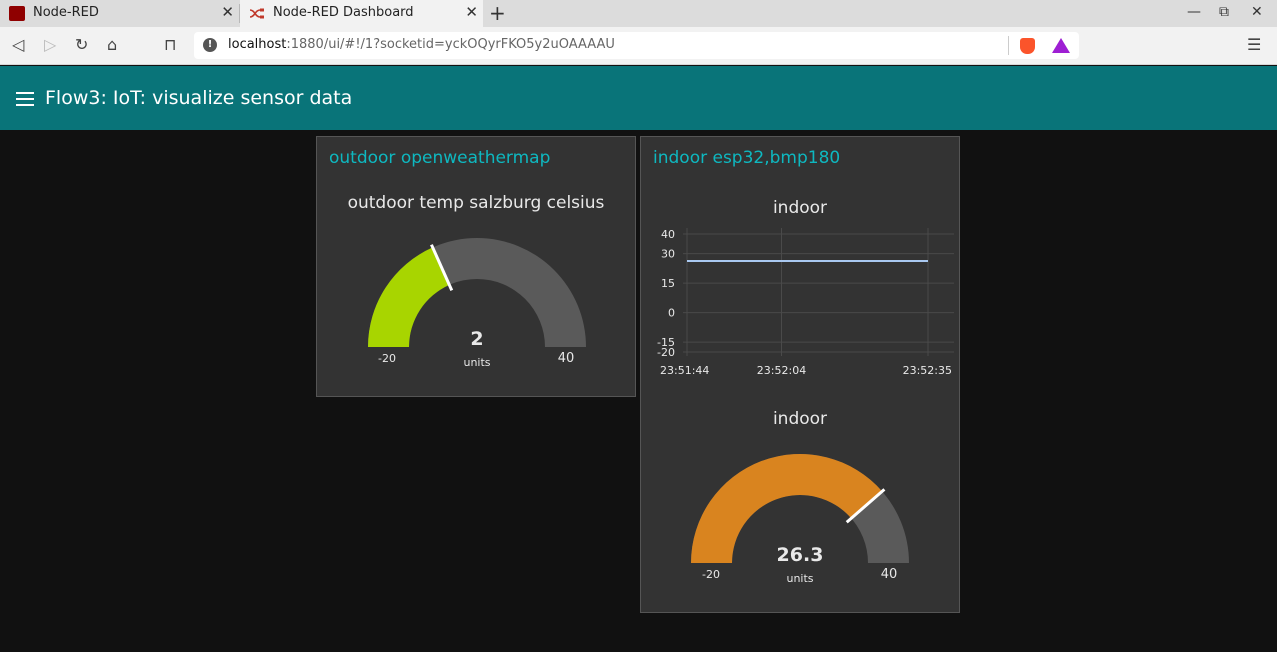 This screenshot has width=1277, height=652. I want to click on url-divider, so click(1008, 45).